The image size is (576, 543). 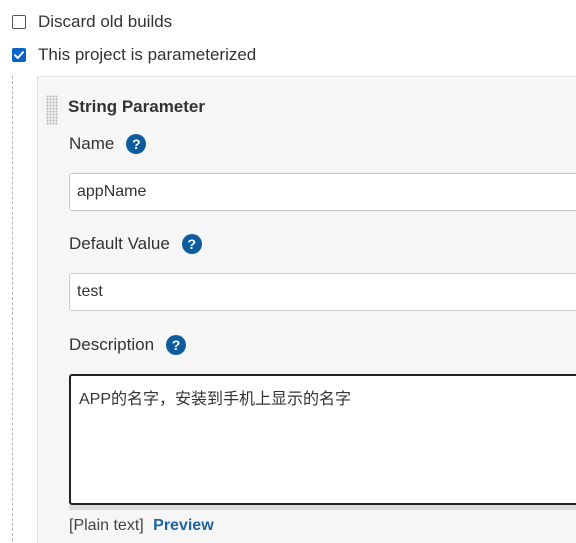 I want to click on parameter-type-title: String Parameter, so click(x=136, y=106).